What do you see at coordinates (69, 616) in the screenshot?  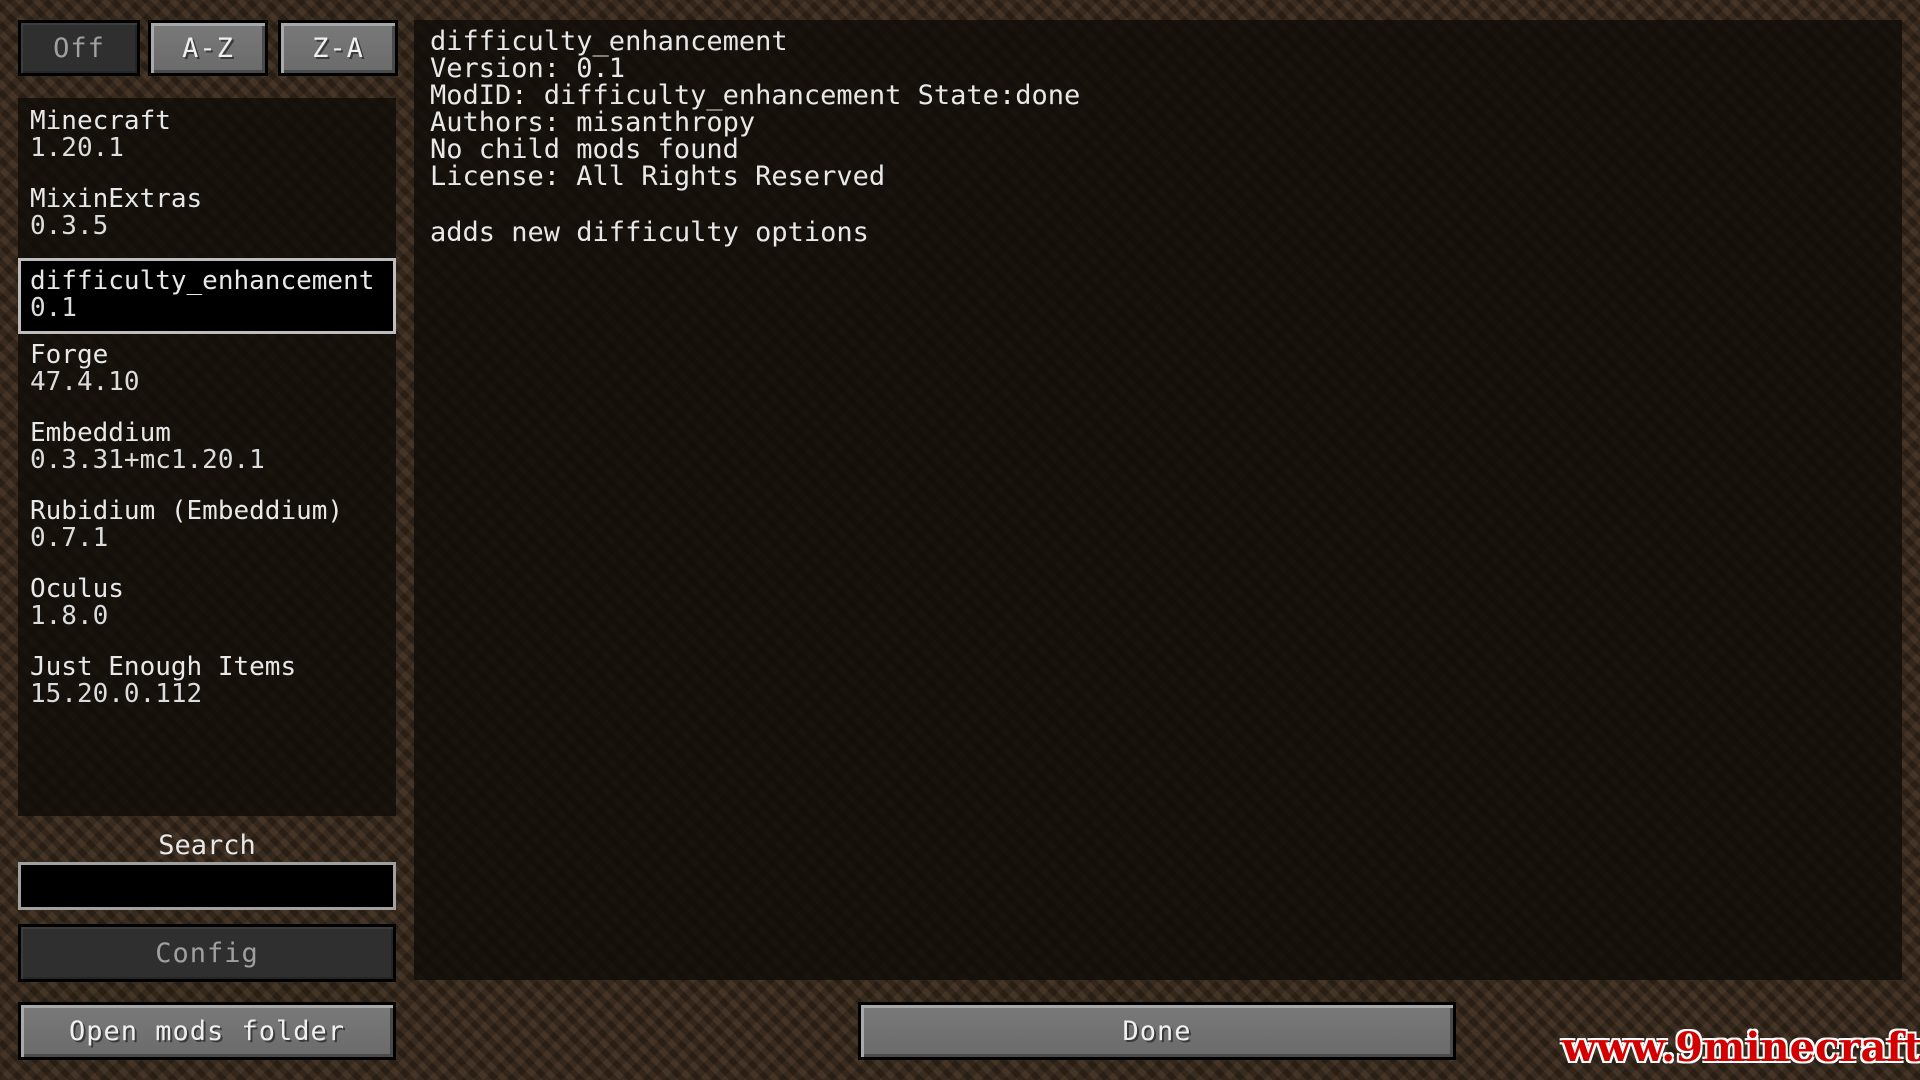 I see `mod-version: 1.8.0` at bounding box center [69, 616].